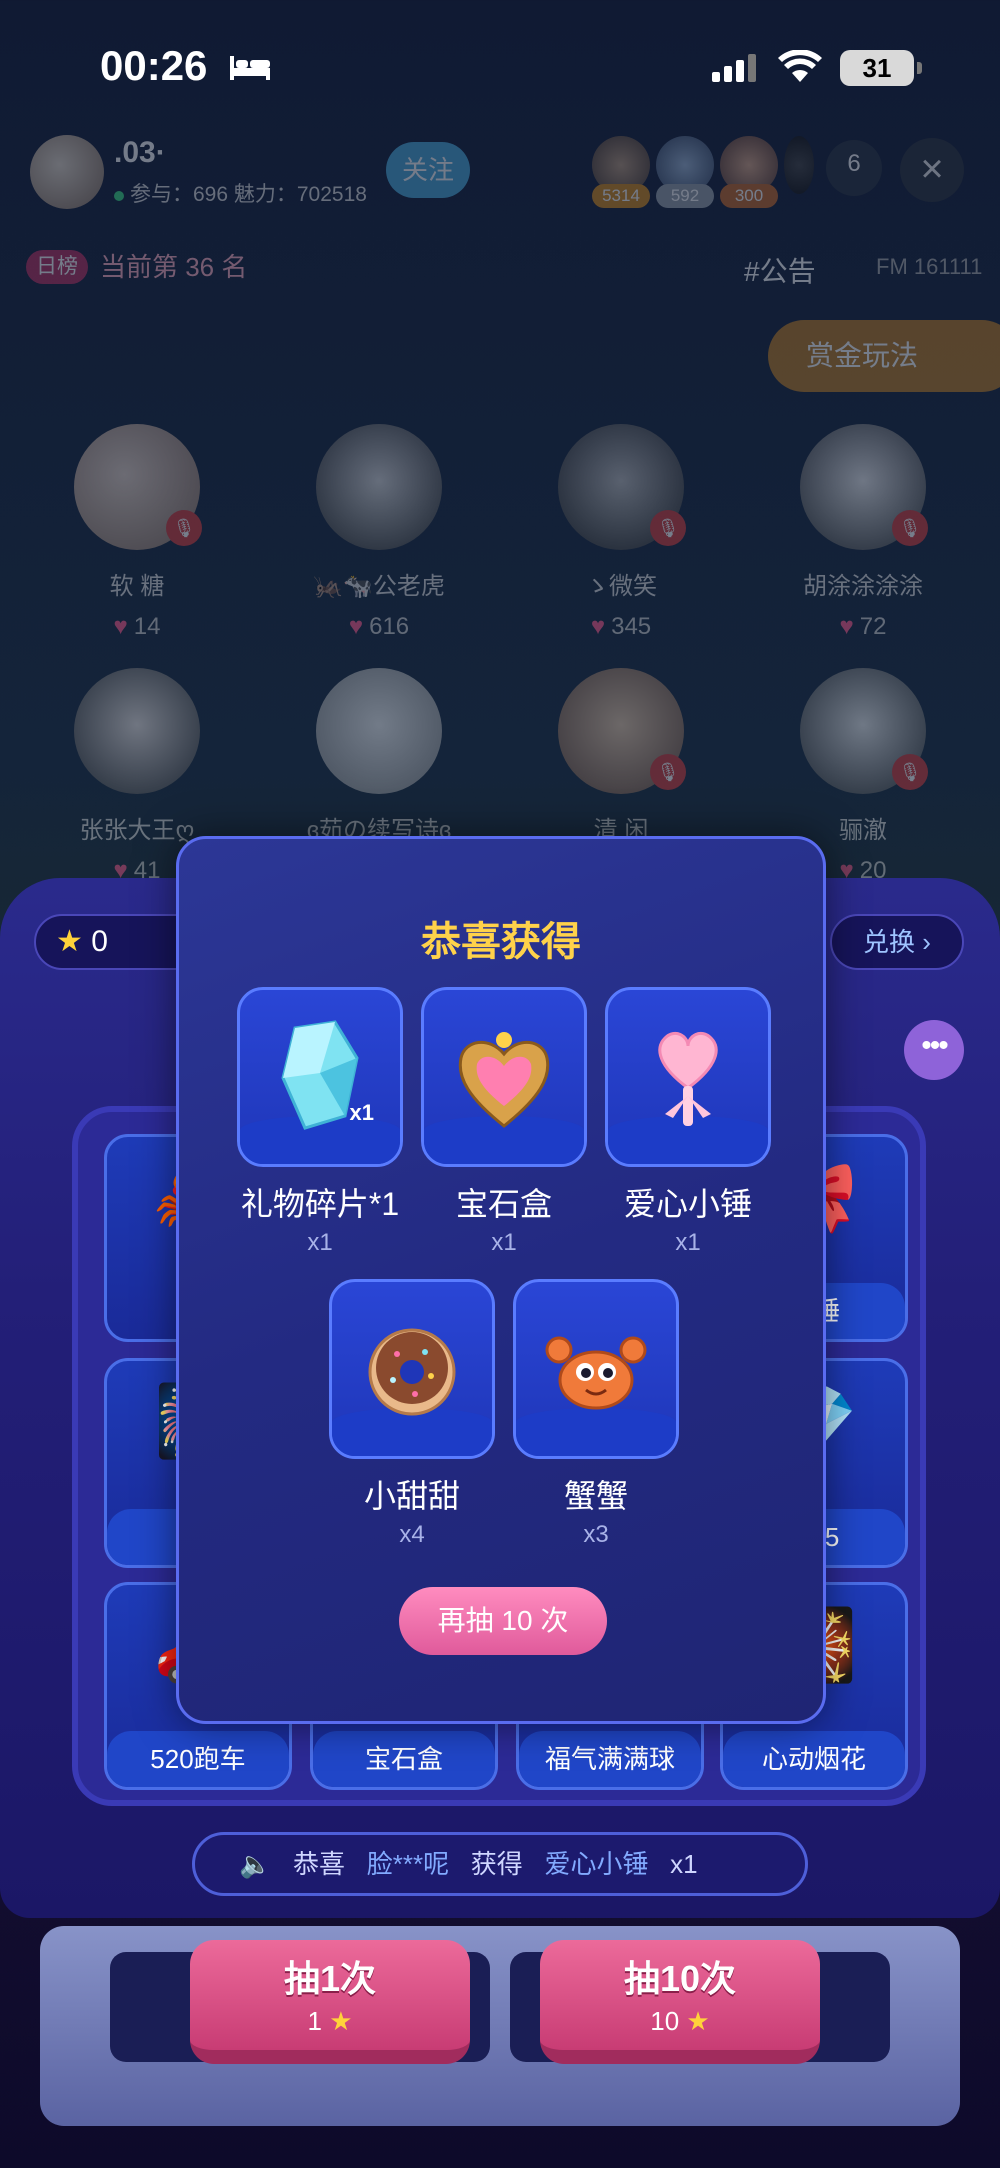 Image resolution: width=1000 pixels, height=2168 pixels. I want to click on prize-item: 宝石盒 x1, so click(504, 1122).